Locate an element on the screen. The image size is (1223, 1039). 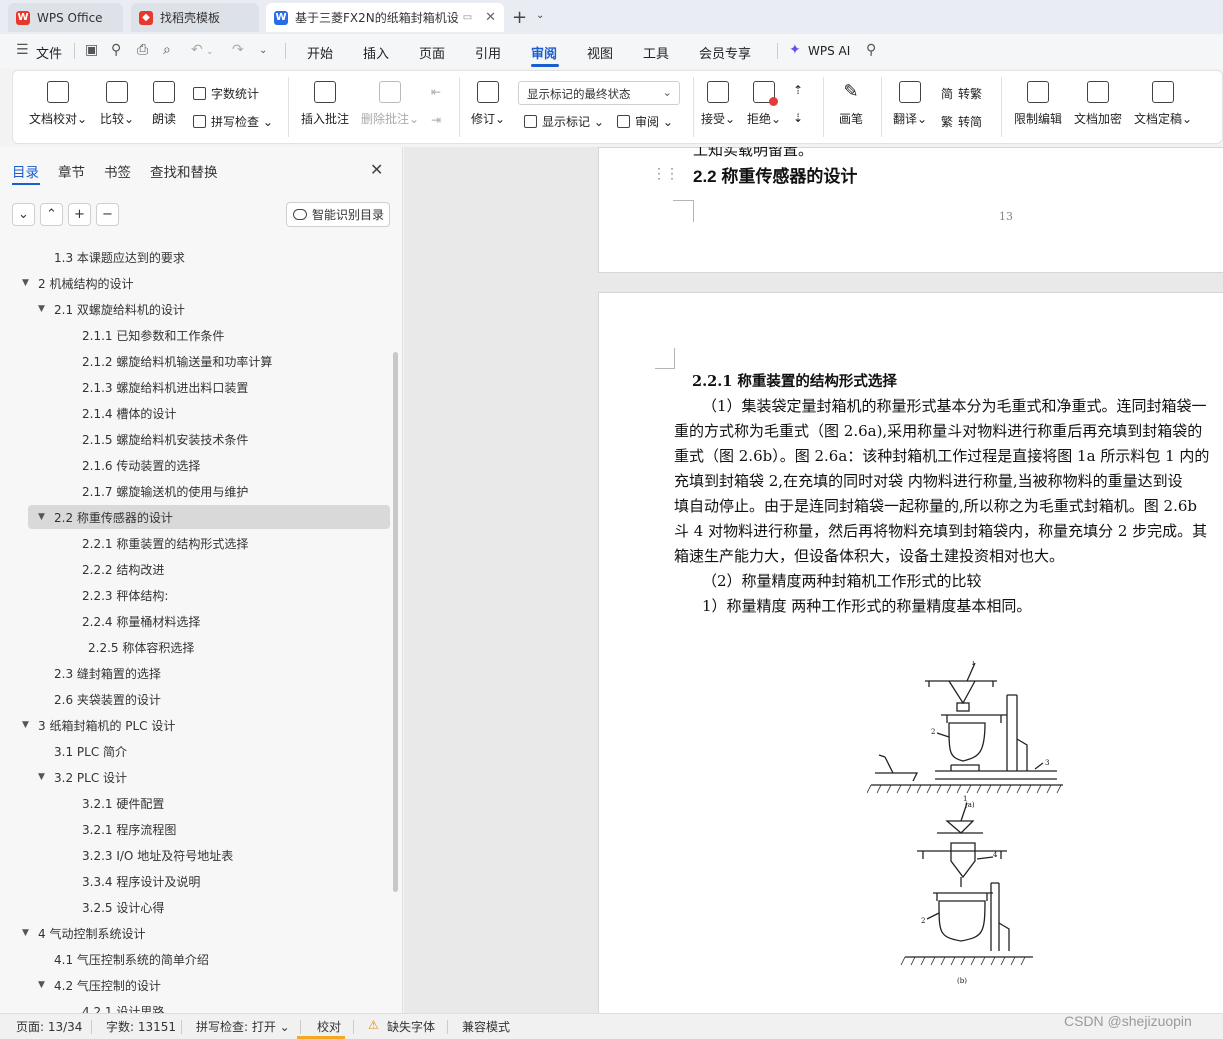
remove-heading-button: − is located at coordinates (107, 214).